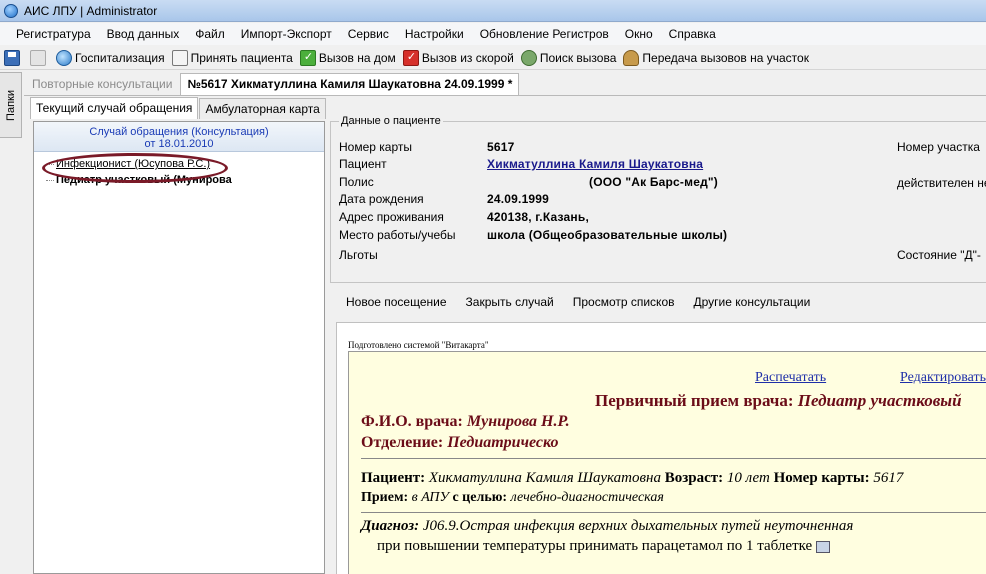  I want to click on sync-icon, so click(38, 57).